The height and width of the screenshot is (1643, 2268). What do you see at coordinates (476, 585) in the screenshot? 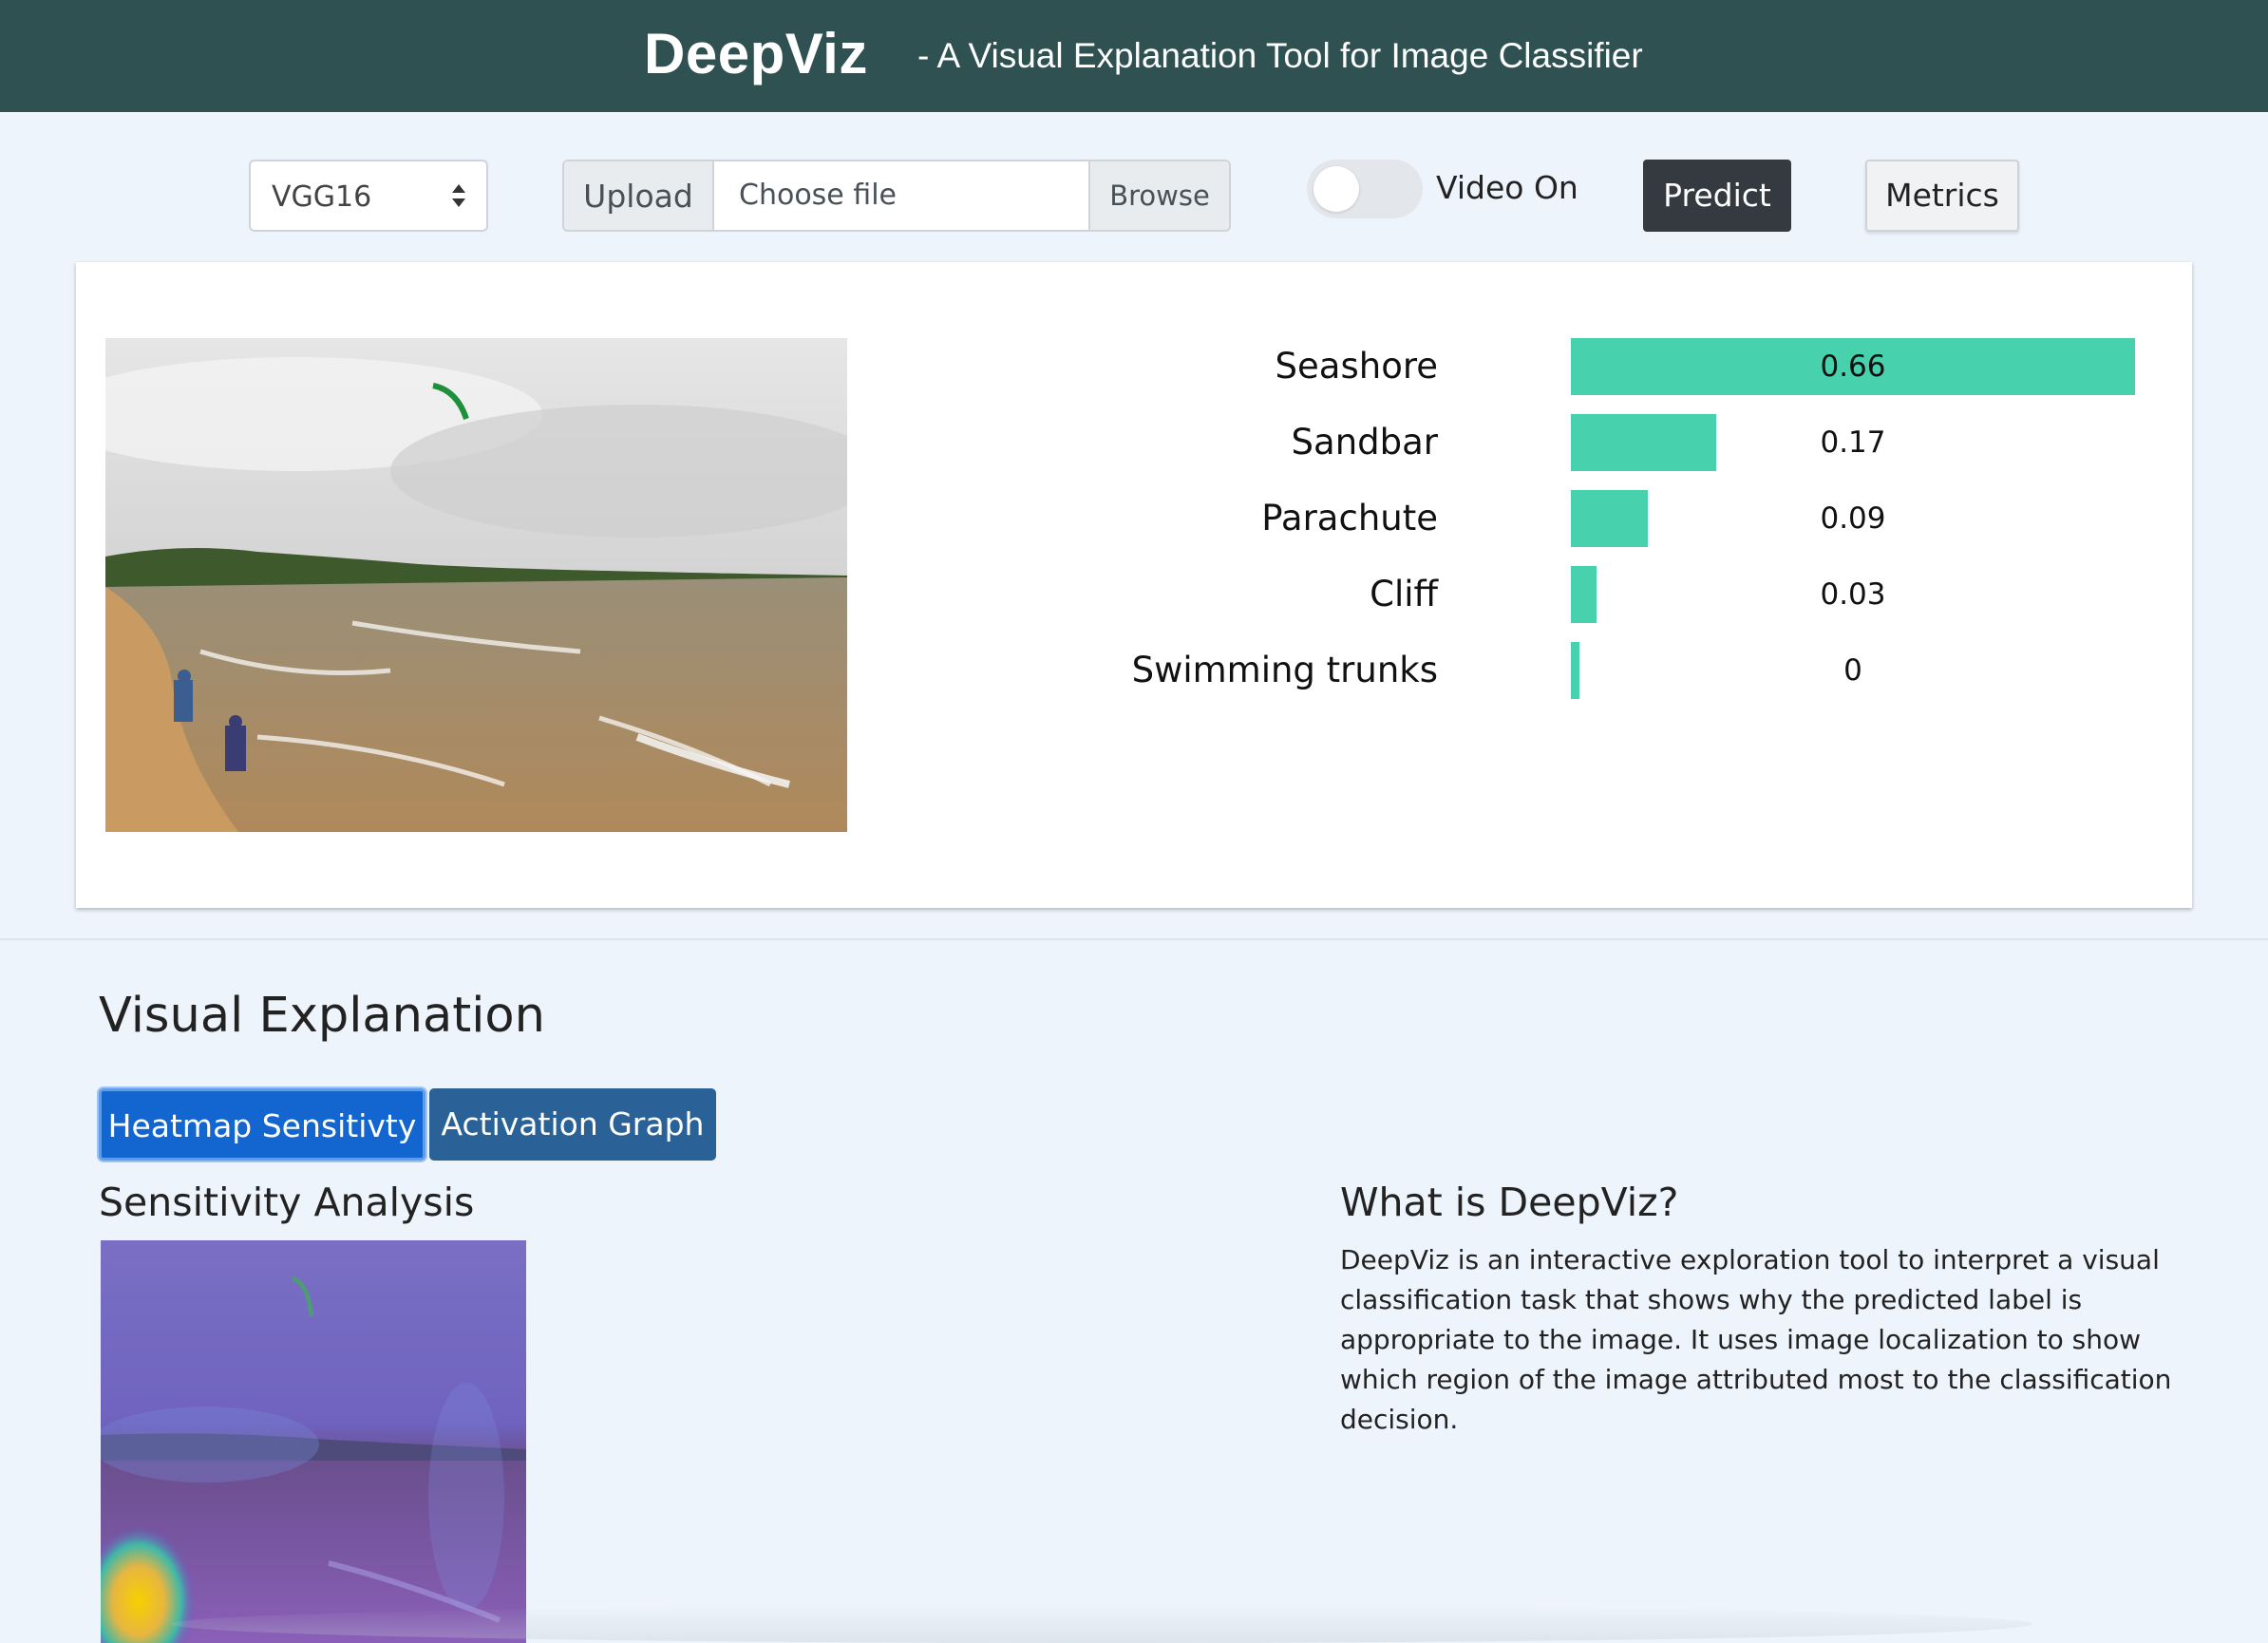
I see `input-image` at bounding box center [476, 585].